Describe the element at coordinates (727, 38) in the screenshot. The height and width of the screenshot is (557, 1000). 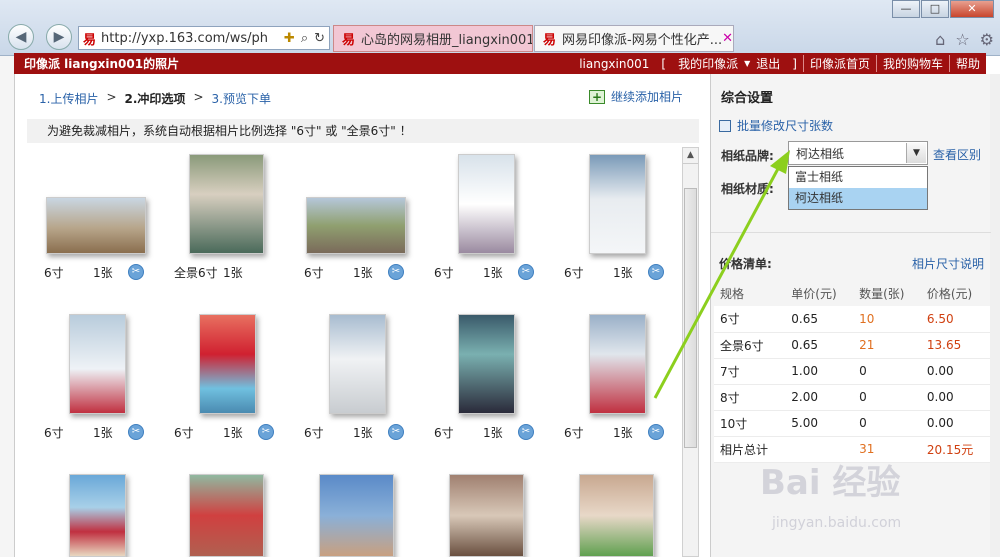
I see `close-tab-icon: ✕` at that location.